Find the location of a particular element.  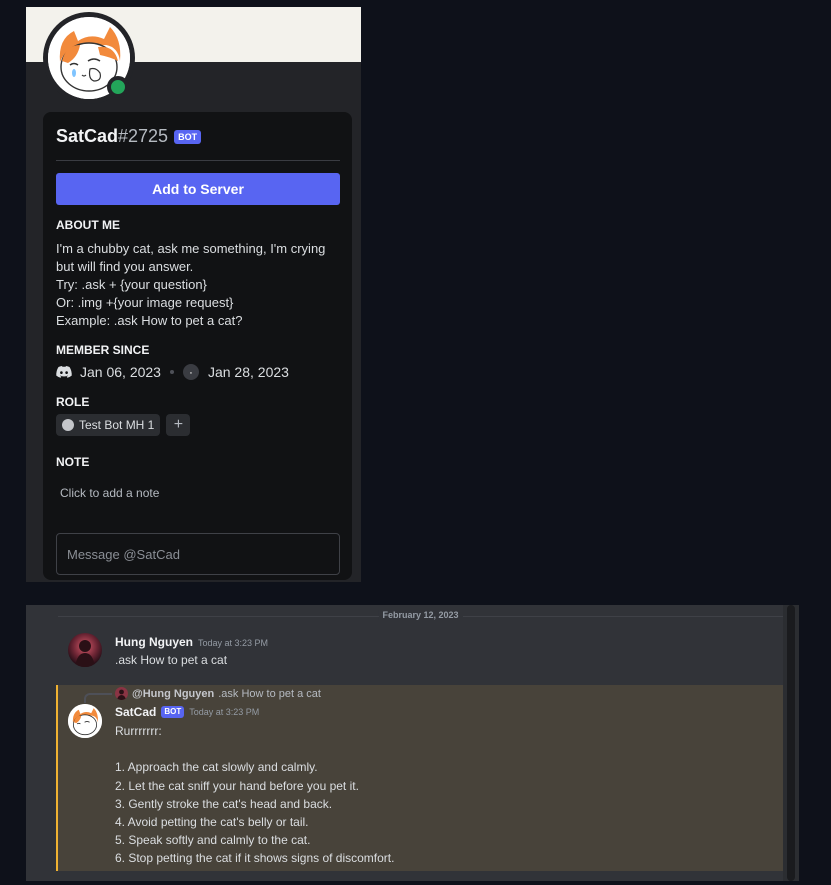

date-divider-label: February 12, 2023 is located at coordinates (420, 615).